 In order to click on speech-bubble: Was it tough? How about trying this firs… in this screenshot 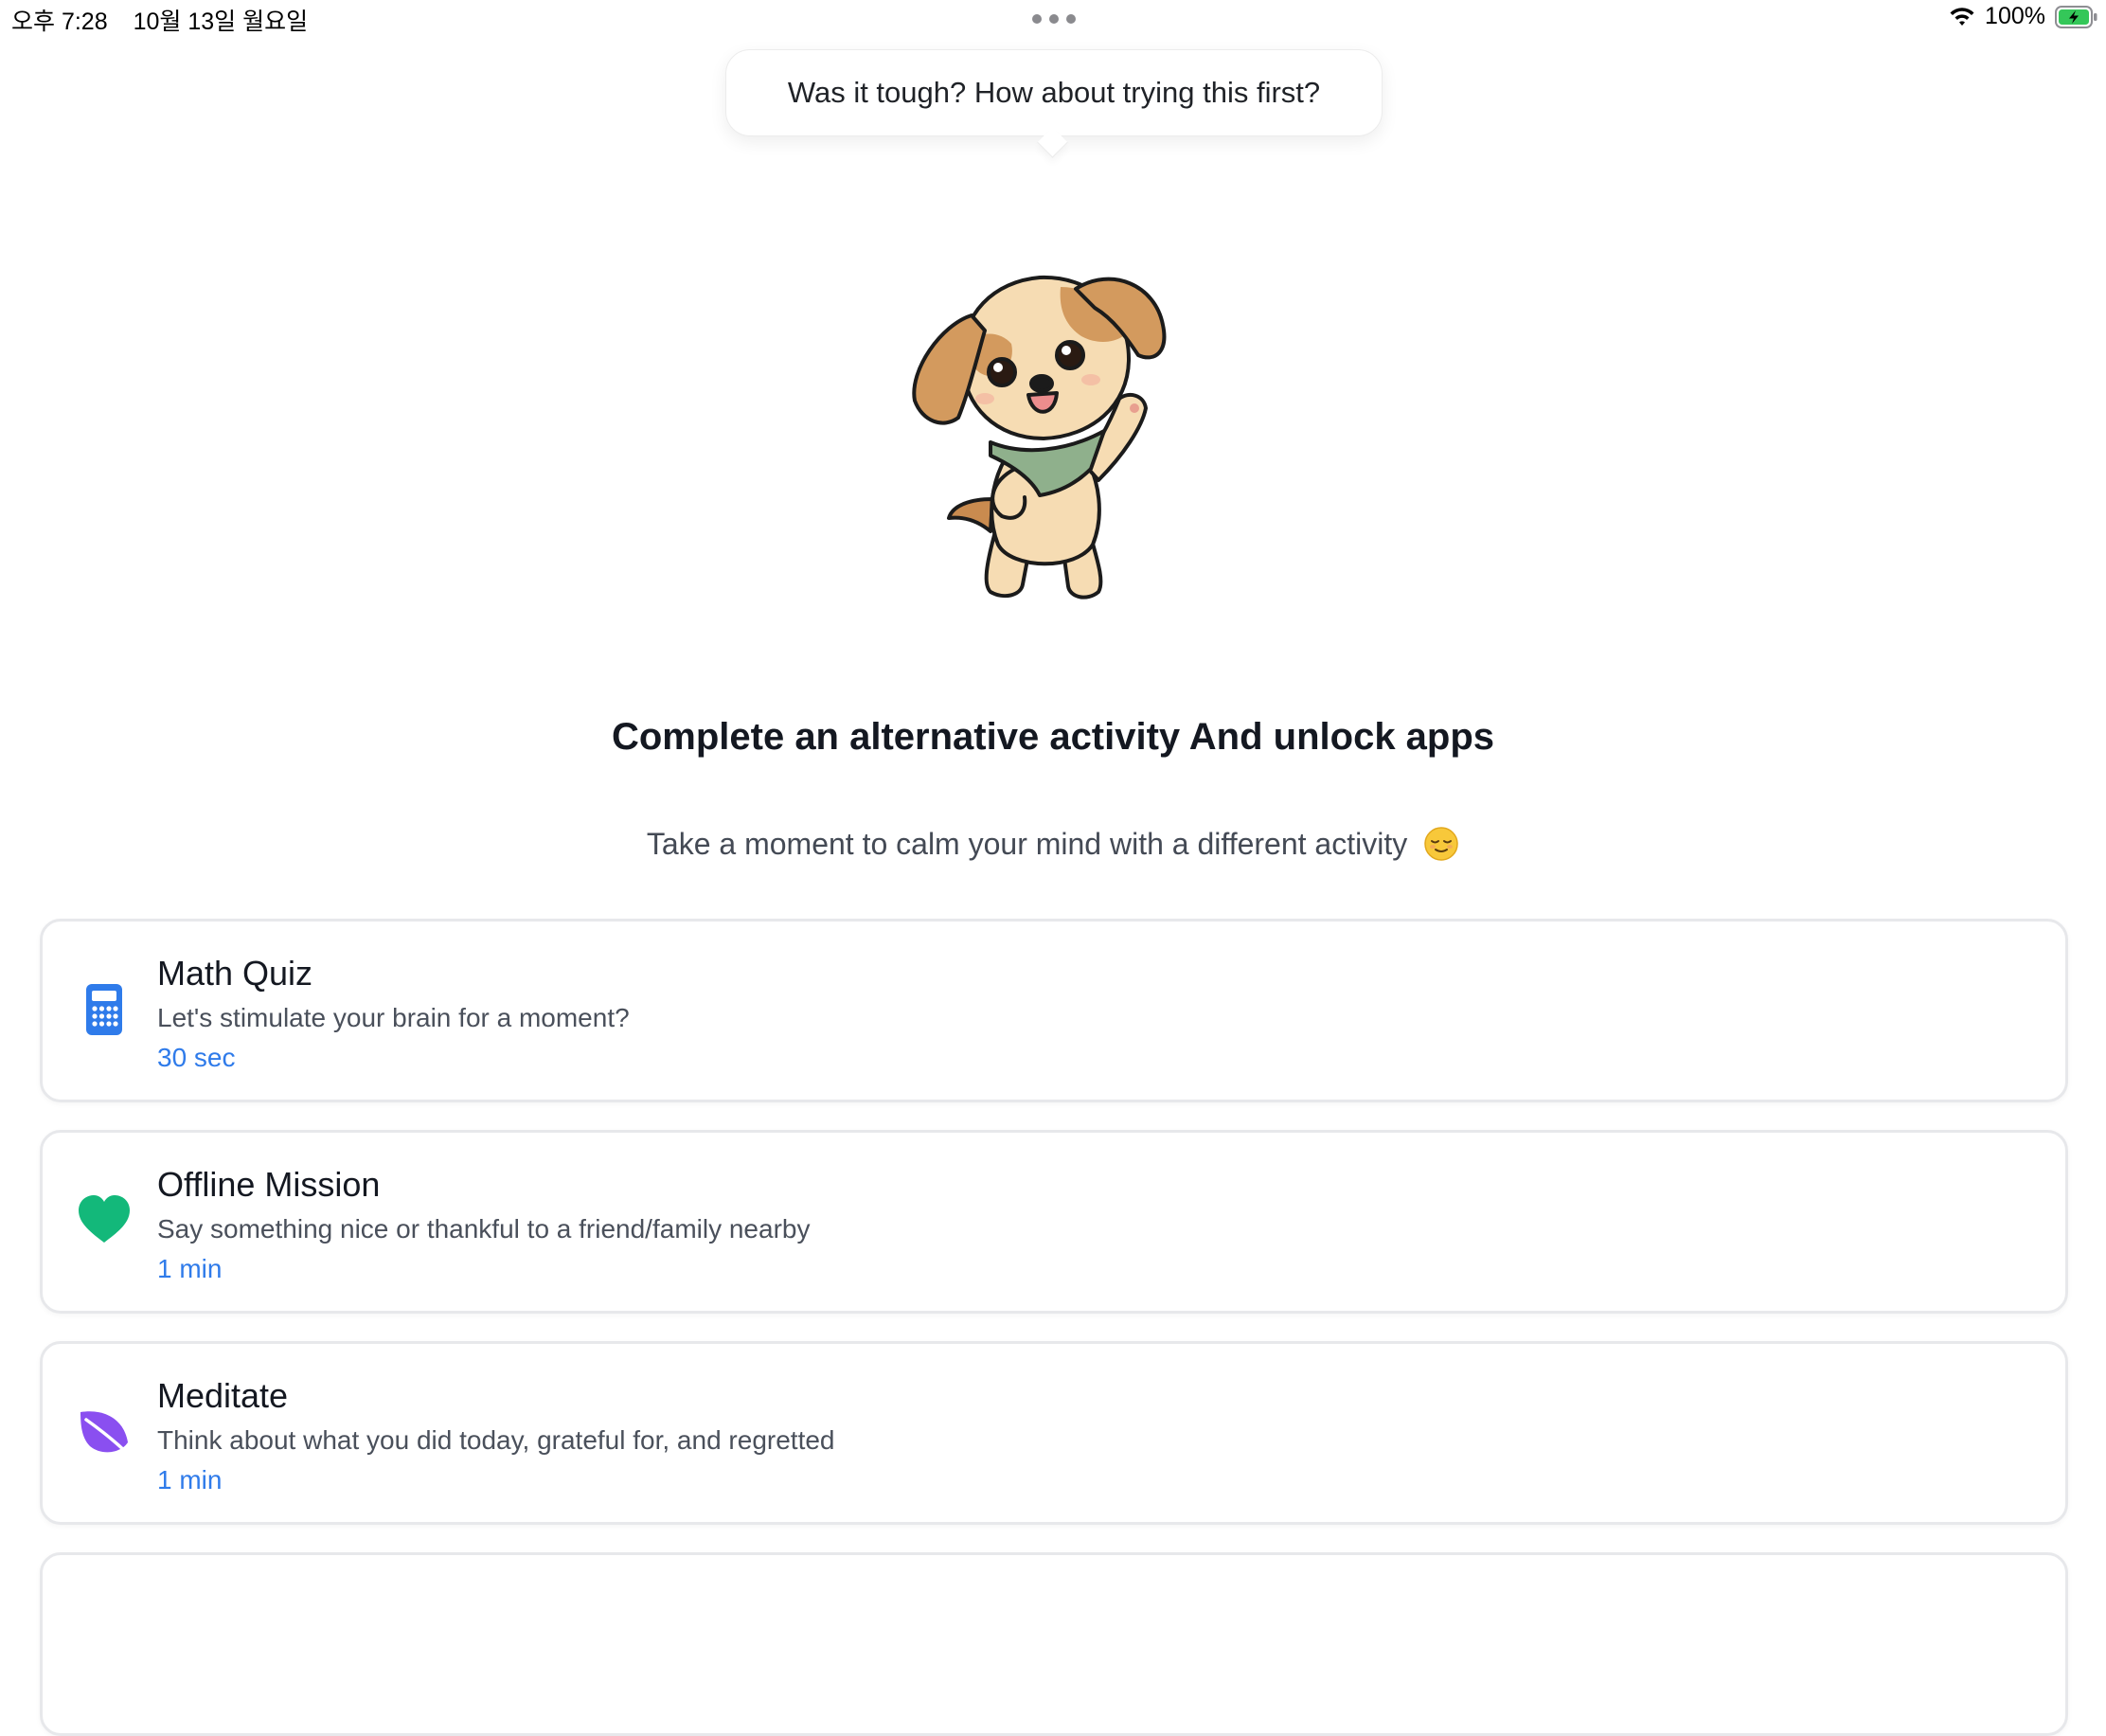, I will do `click(1054, 92)`.